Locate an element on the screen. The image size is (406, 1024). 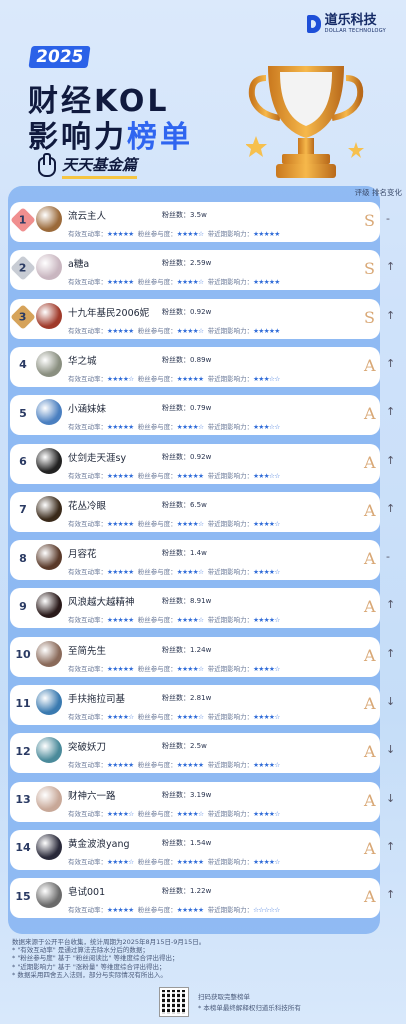
kol-name: 黄金波浪yang is located at coordinates (99, 844).